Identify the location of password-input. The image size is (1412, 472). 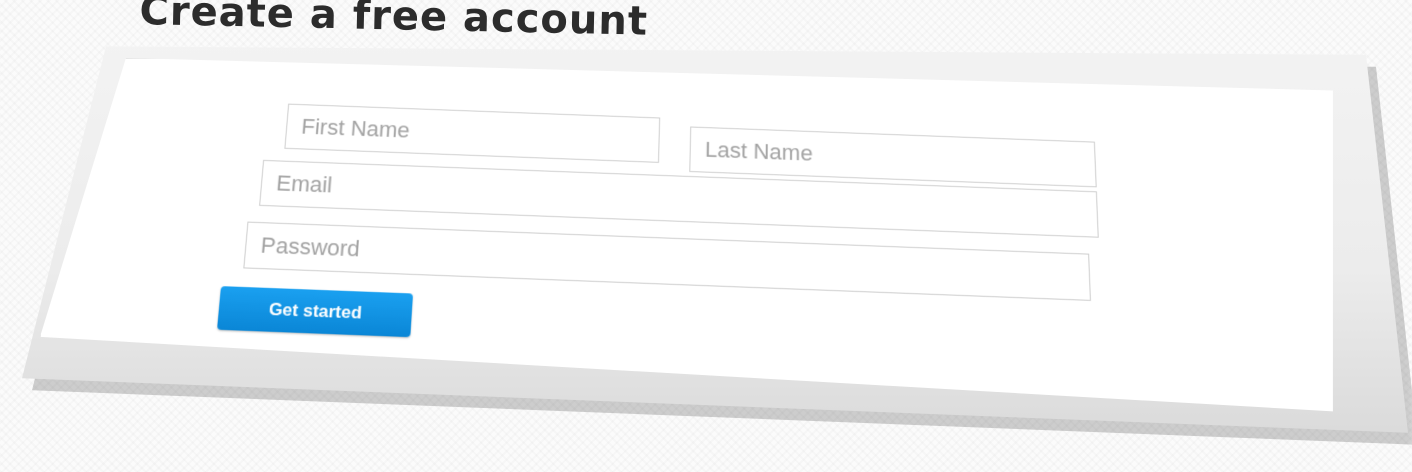
(667, 261).